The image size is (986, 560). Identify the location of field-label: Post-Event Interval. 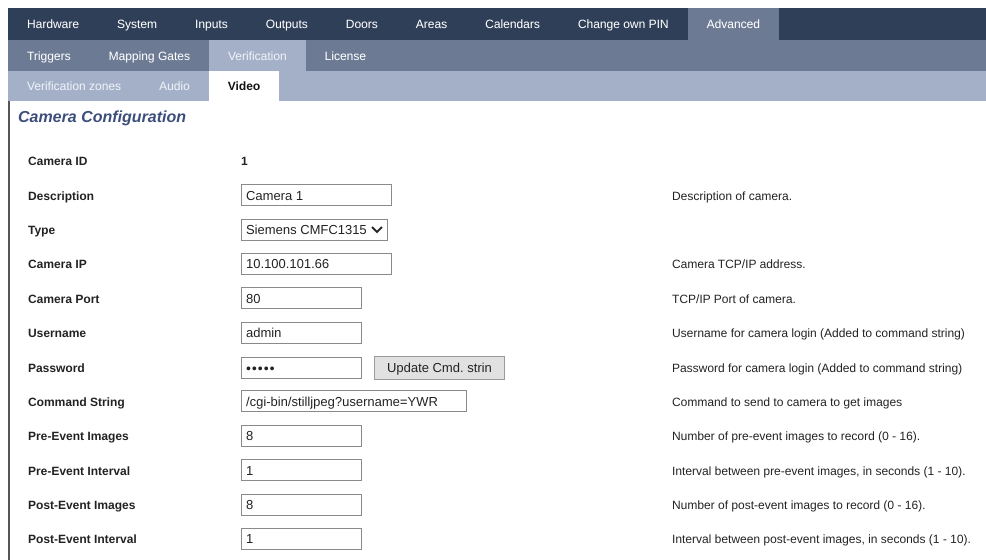
(82, 539).